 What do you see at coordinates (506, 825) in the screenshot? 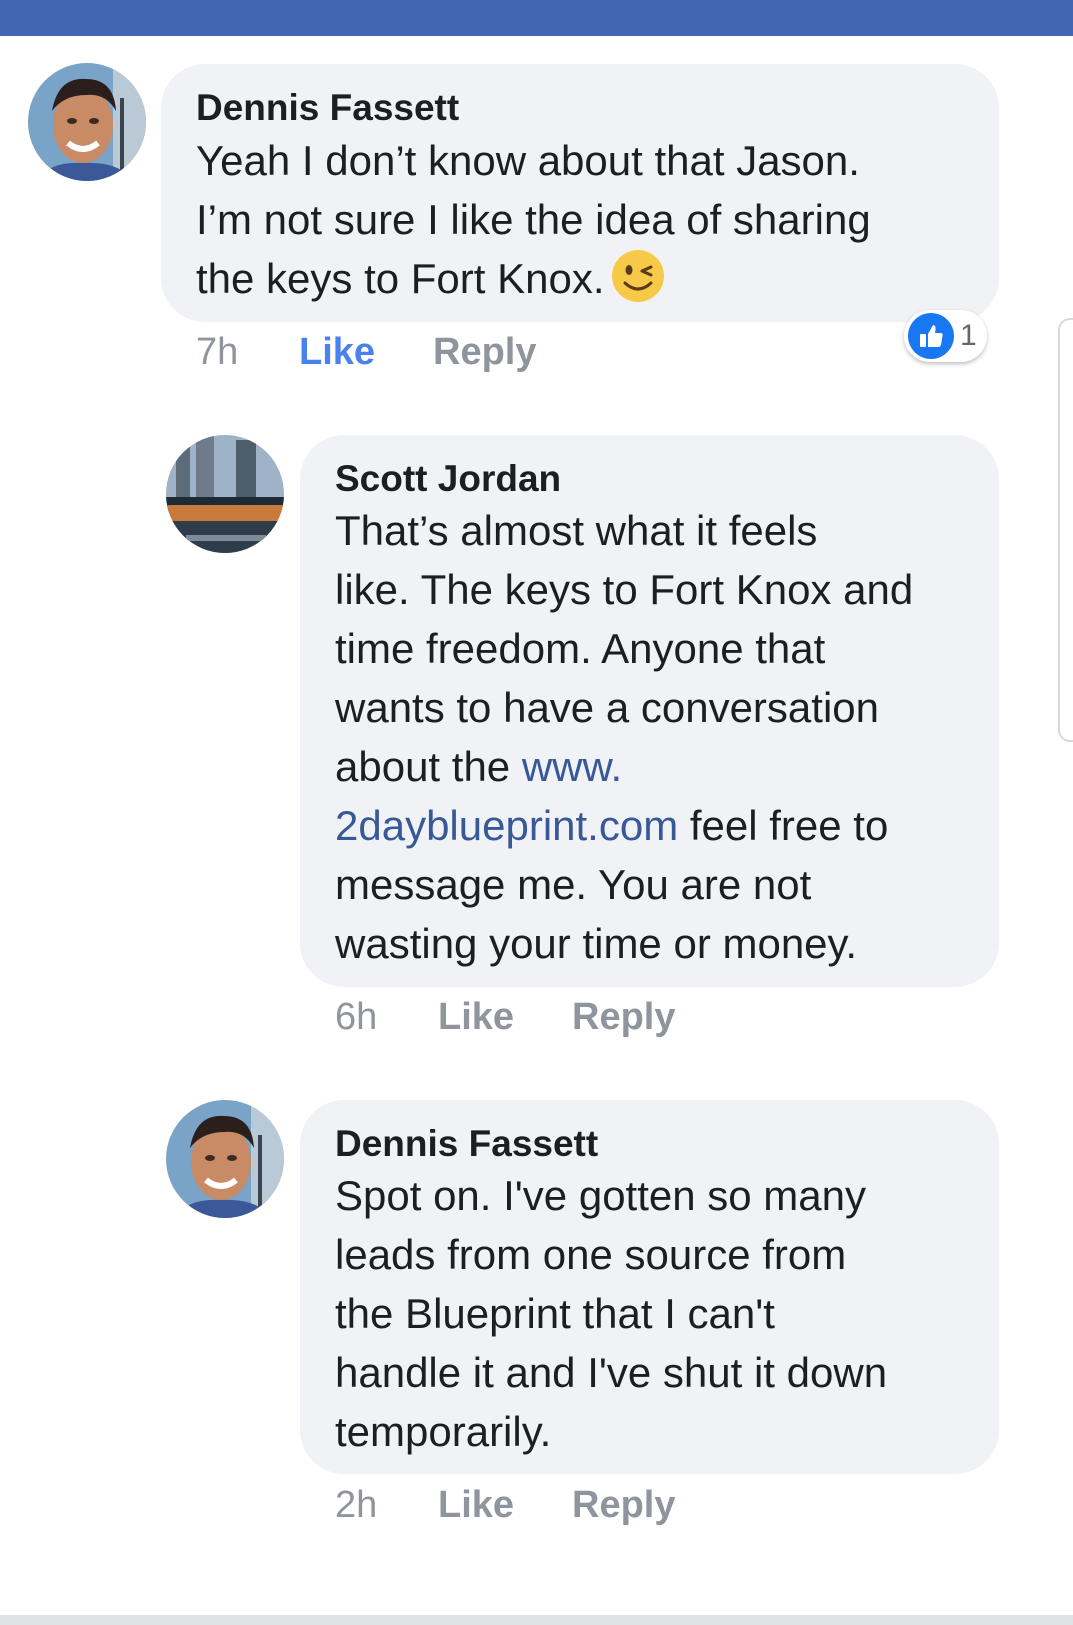
I see `website-link: 2daybl﻿ueprint.com` at bounding box center [506, 825].